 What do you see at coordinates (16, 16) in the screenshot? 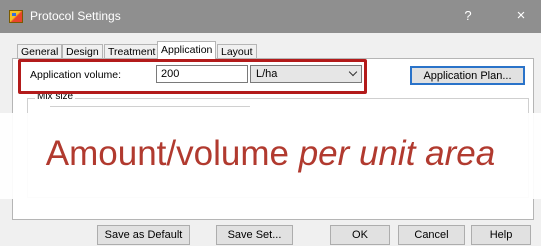
I see `app-icon` at bounding box center [16, 16].